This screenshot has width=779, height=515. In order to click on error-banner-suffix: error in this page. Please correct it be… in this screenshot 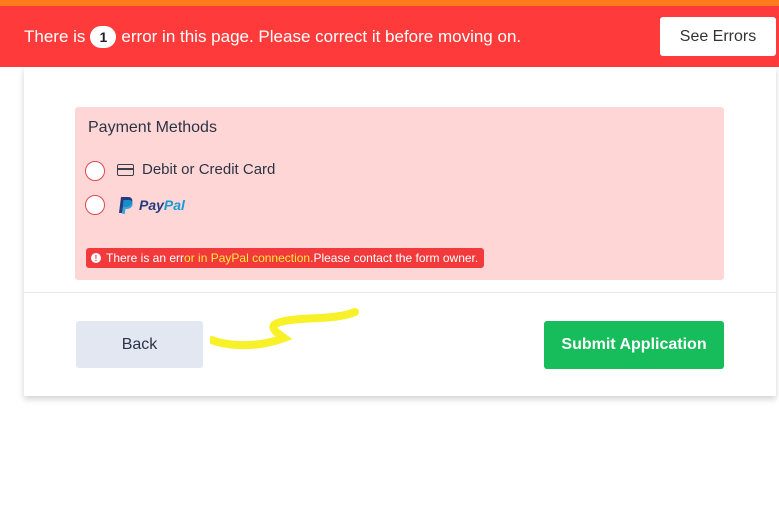, I will do `click(321, 36)`.